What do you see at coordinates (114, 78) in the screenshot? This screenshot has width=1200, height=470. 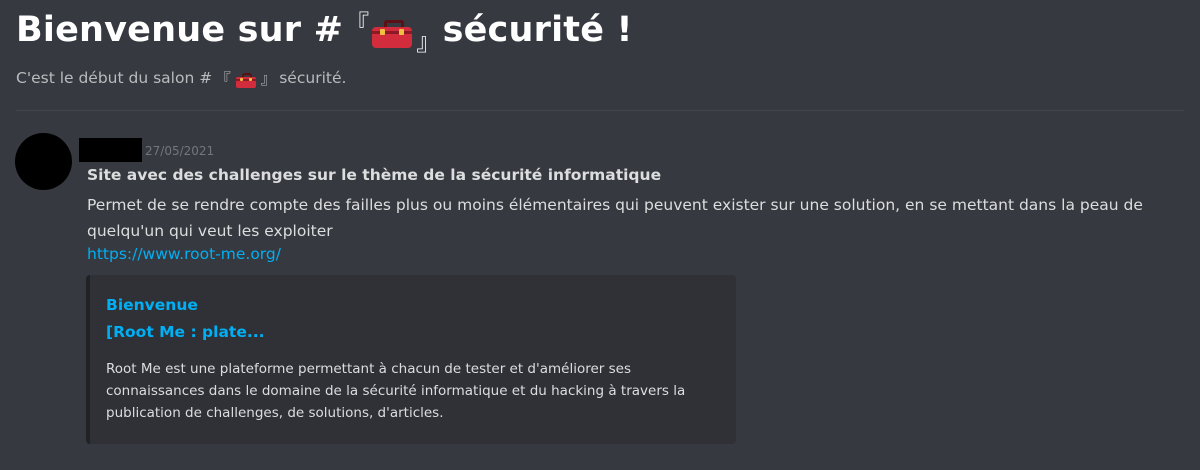 I see `welcome-sub-prefix: C'est le début du salon #` at bounding box center [114, 78].